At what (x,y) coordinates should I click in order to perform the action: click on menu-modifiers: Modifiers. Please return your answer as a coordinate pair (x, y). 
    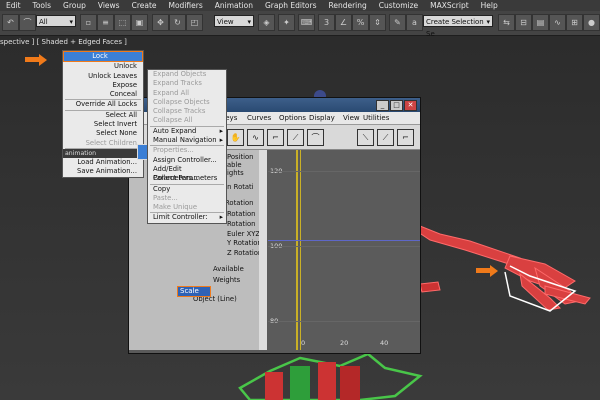
    Looking at the image, I should click on (186, 5).